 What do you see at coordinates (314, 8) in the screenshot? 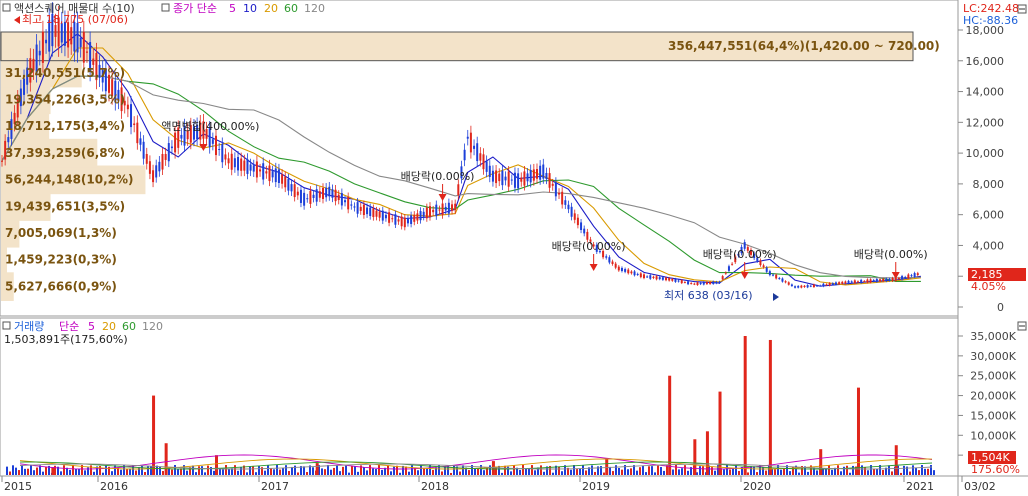
I see `ma-period-120: 120` at bounding box center [314, 8].